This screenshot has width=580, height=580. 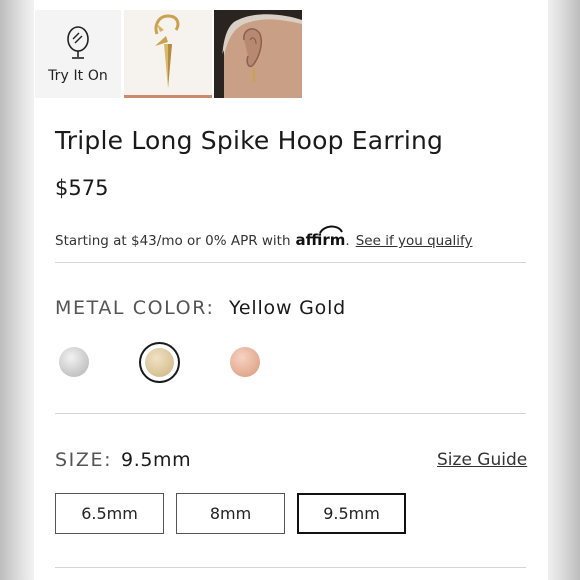 I want to click on thumbnail-product-image, so click(x=168, y=54).